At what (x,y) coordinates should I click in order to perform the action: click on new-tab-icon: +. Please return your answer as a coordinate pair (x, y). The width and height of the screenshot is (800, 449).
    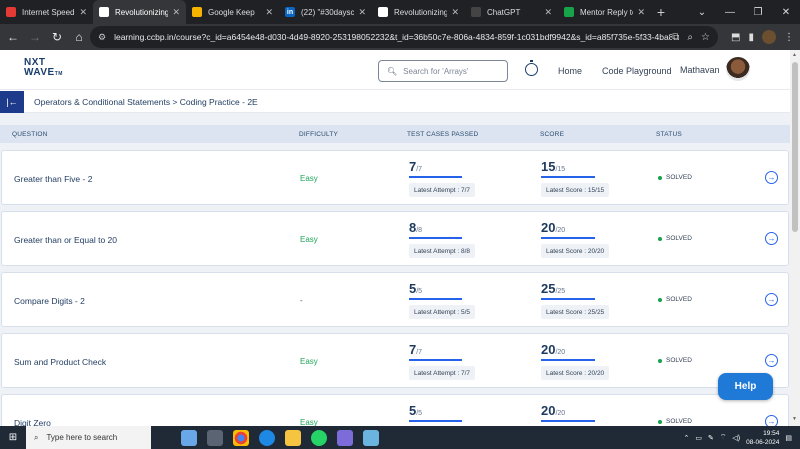
    Looking at the image, I should click on (661, 12).